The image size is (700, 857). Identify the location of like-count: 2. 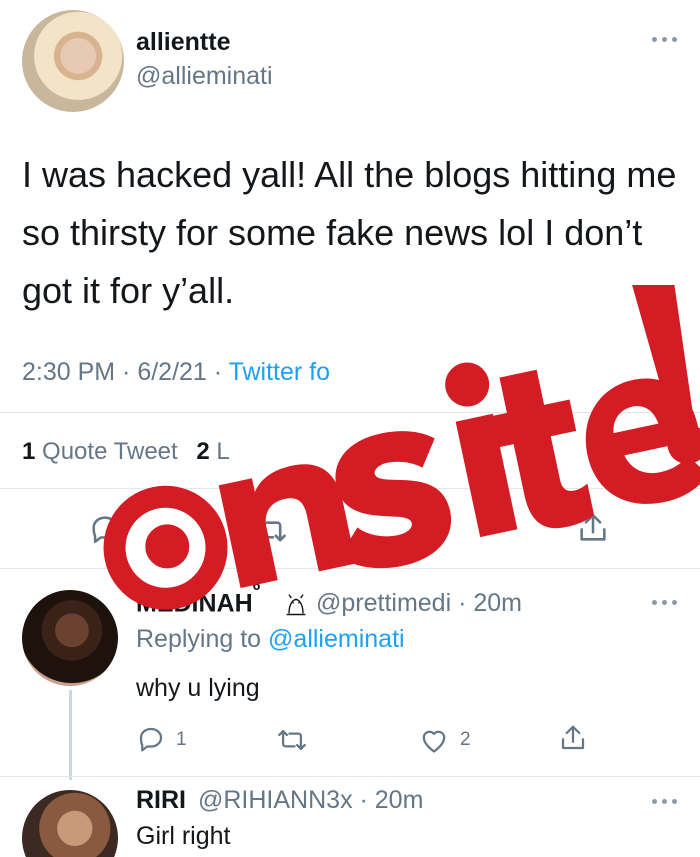
(465, 739).